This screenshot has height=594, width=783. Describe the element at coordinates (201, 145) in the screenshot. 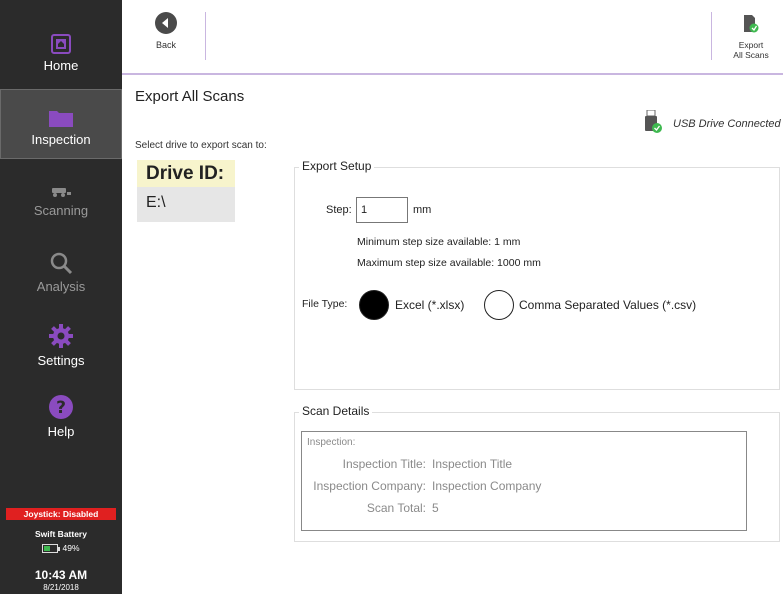

I see `select-drive-label: Select drive to export scan to:` at that location.